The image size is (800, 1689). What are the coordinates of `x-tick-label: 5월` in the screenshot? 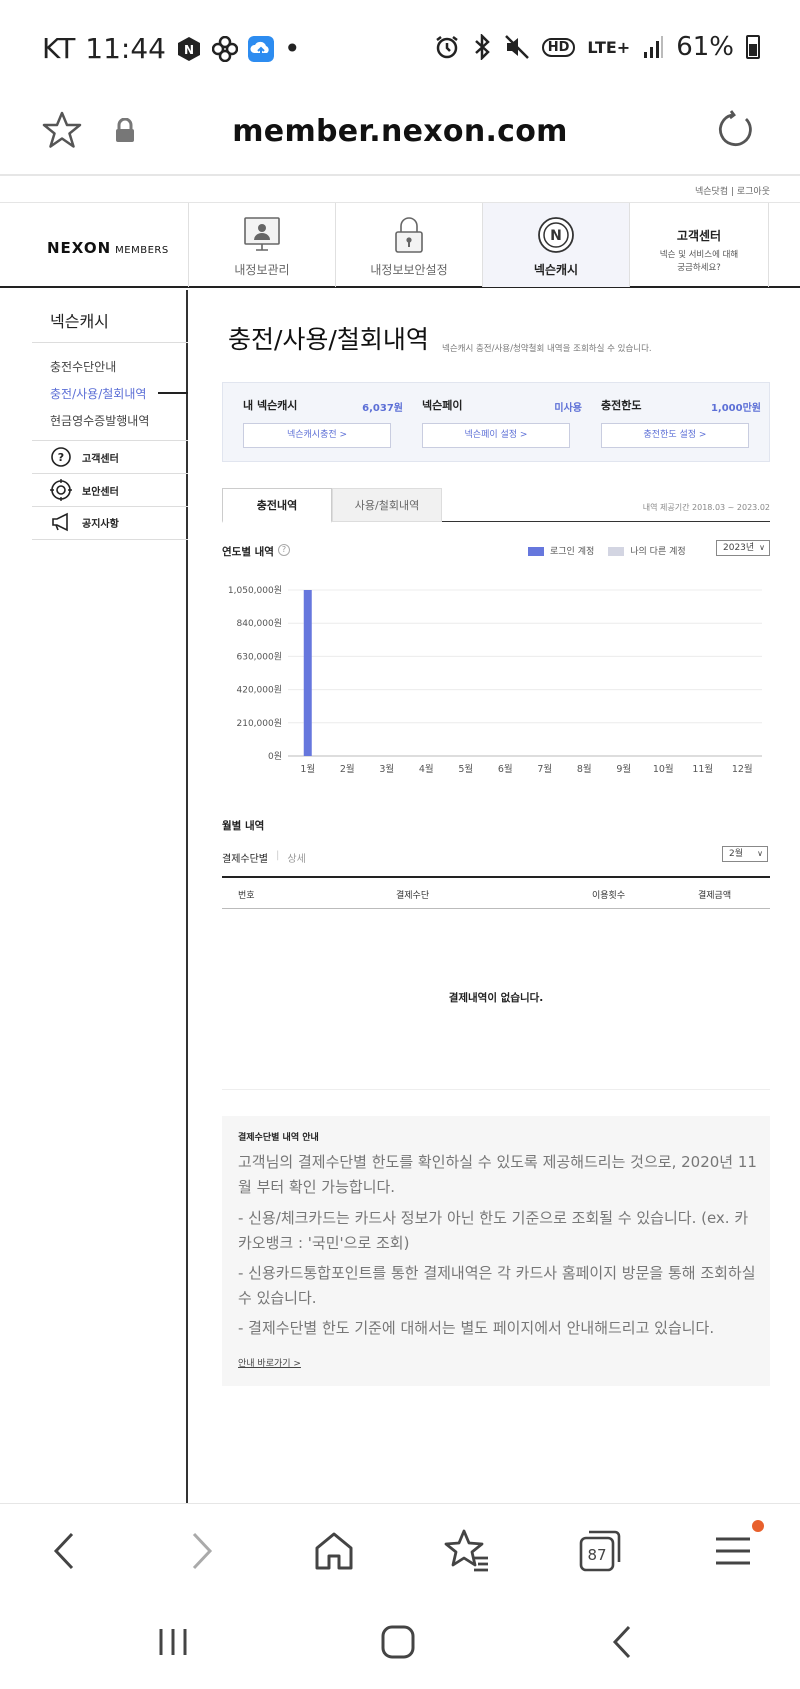 It's located at (465, 769).